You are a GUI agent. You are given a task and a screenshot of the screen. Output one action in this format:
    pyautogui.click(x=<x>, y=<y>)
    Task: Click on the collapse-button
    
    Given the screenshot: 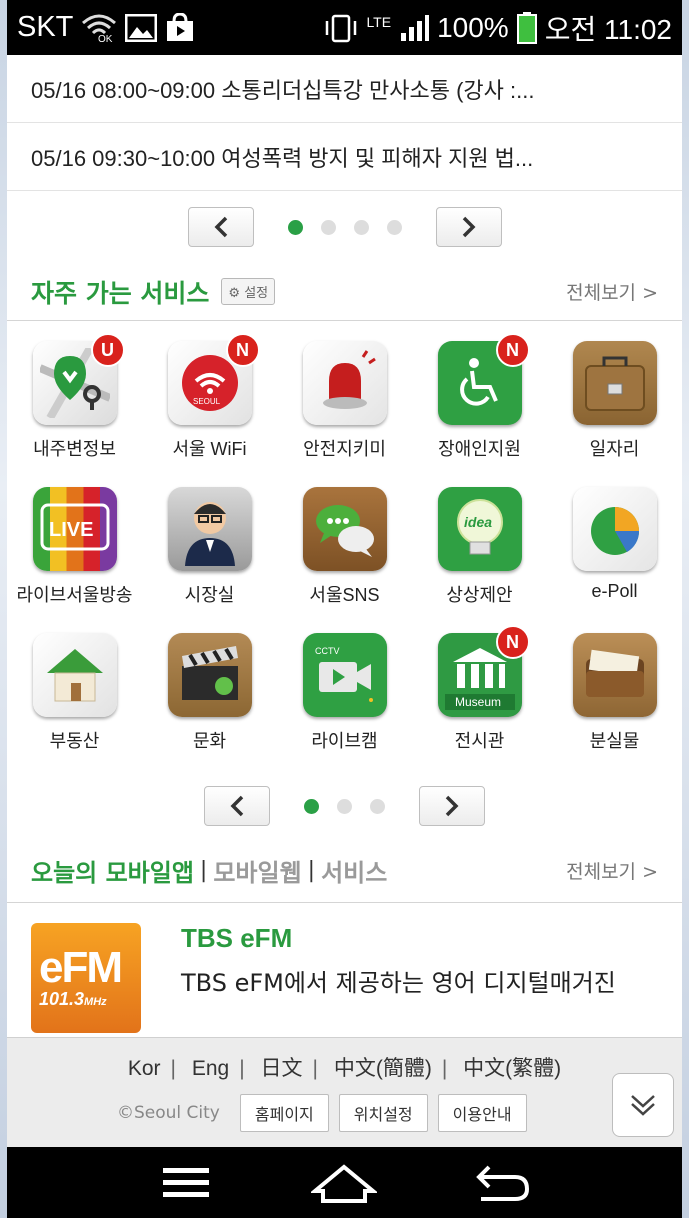 What is the action you would take?
    pyautogui.click(x=643, y=1105)
    